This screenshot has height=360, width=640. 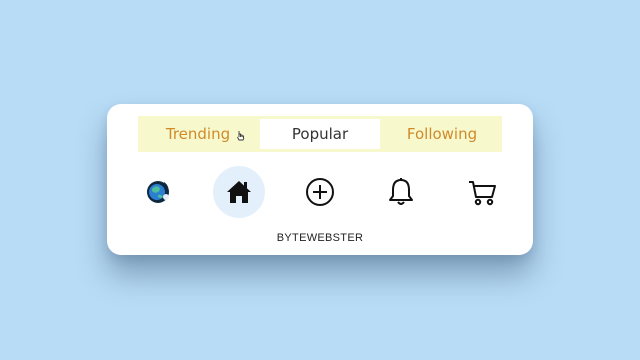 I want to click on tab-trending: Trending, so click(x=198, y=134).